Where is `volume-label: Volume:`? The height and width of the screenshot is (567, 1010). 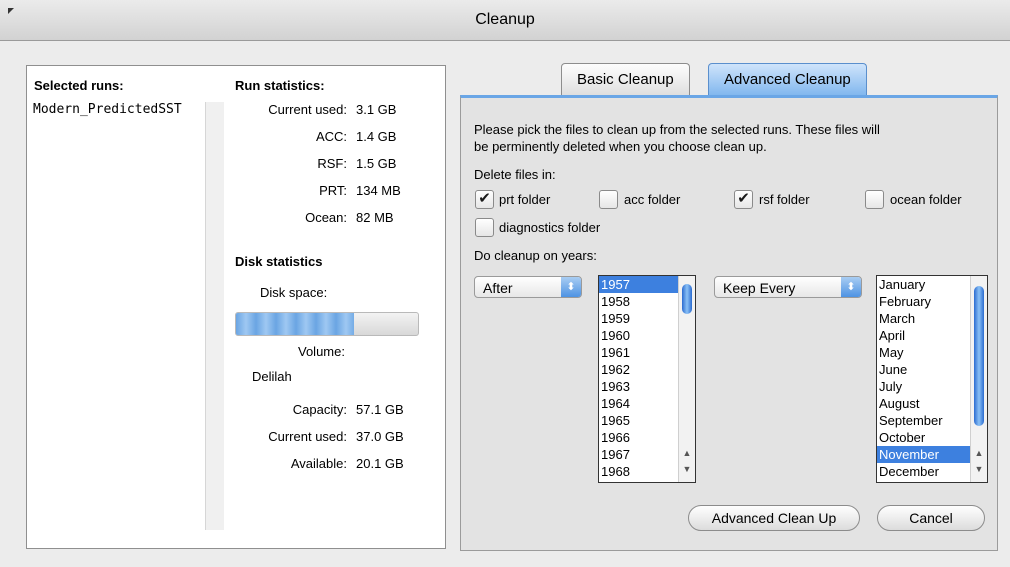 volume-label: Volume: is located at coordinates (321, 351).